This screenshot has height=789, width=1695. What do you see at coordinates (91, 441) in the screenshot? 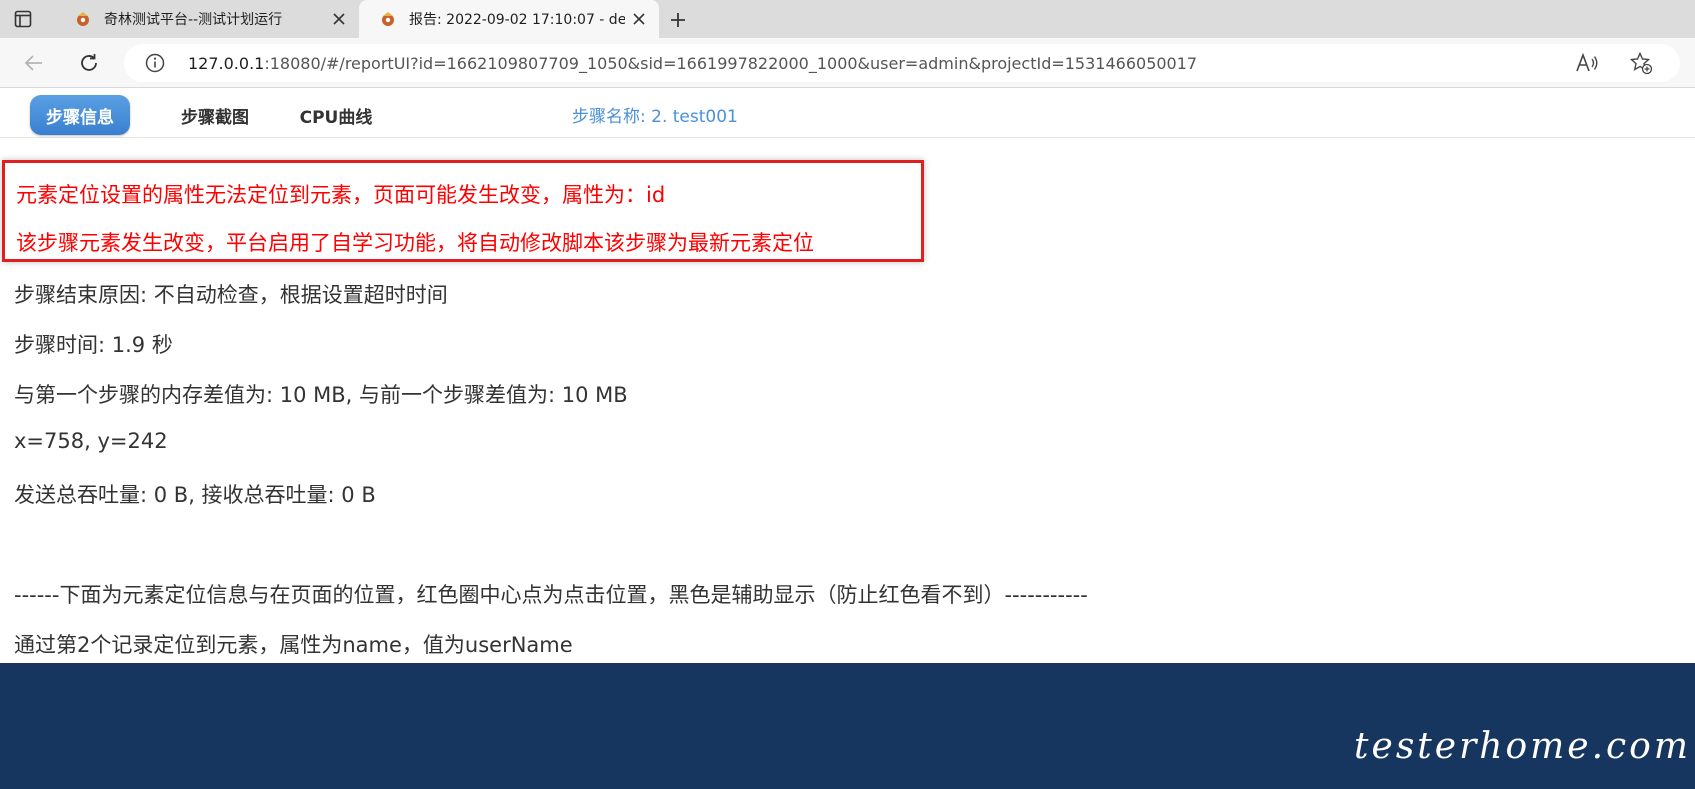
I see `click-coordinates: x=758, y=242` at bounding box center [91, 441].